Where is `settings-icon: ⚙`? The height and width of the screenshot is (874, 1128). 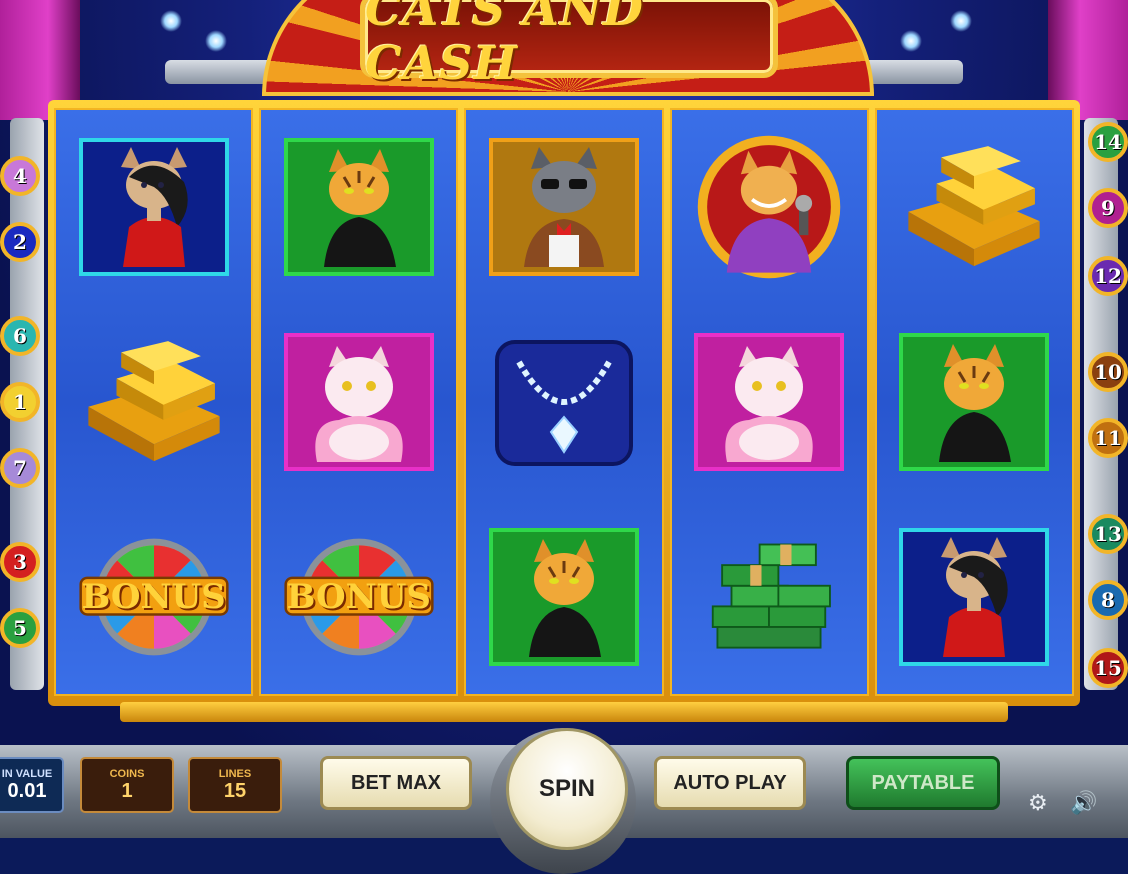
settings-icon: ⚙ is located at coordinates (1038, 803).